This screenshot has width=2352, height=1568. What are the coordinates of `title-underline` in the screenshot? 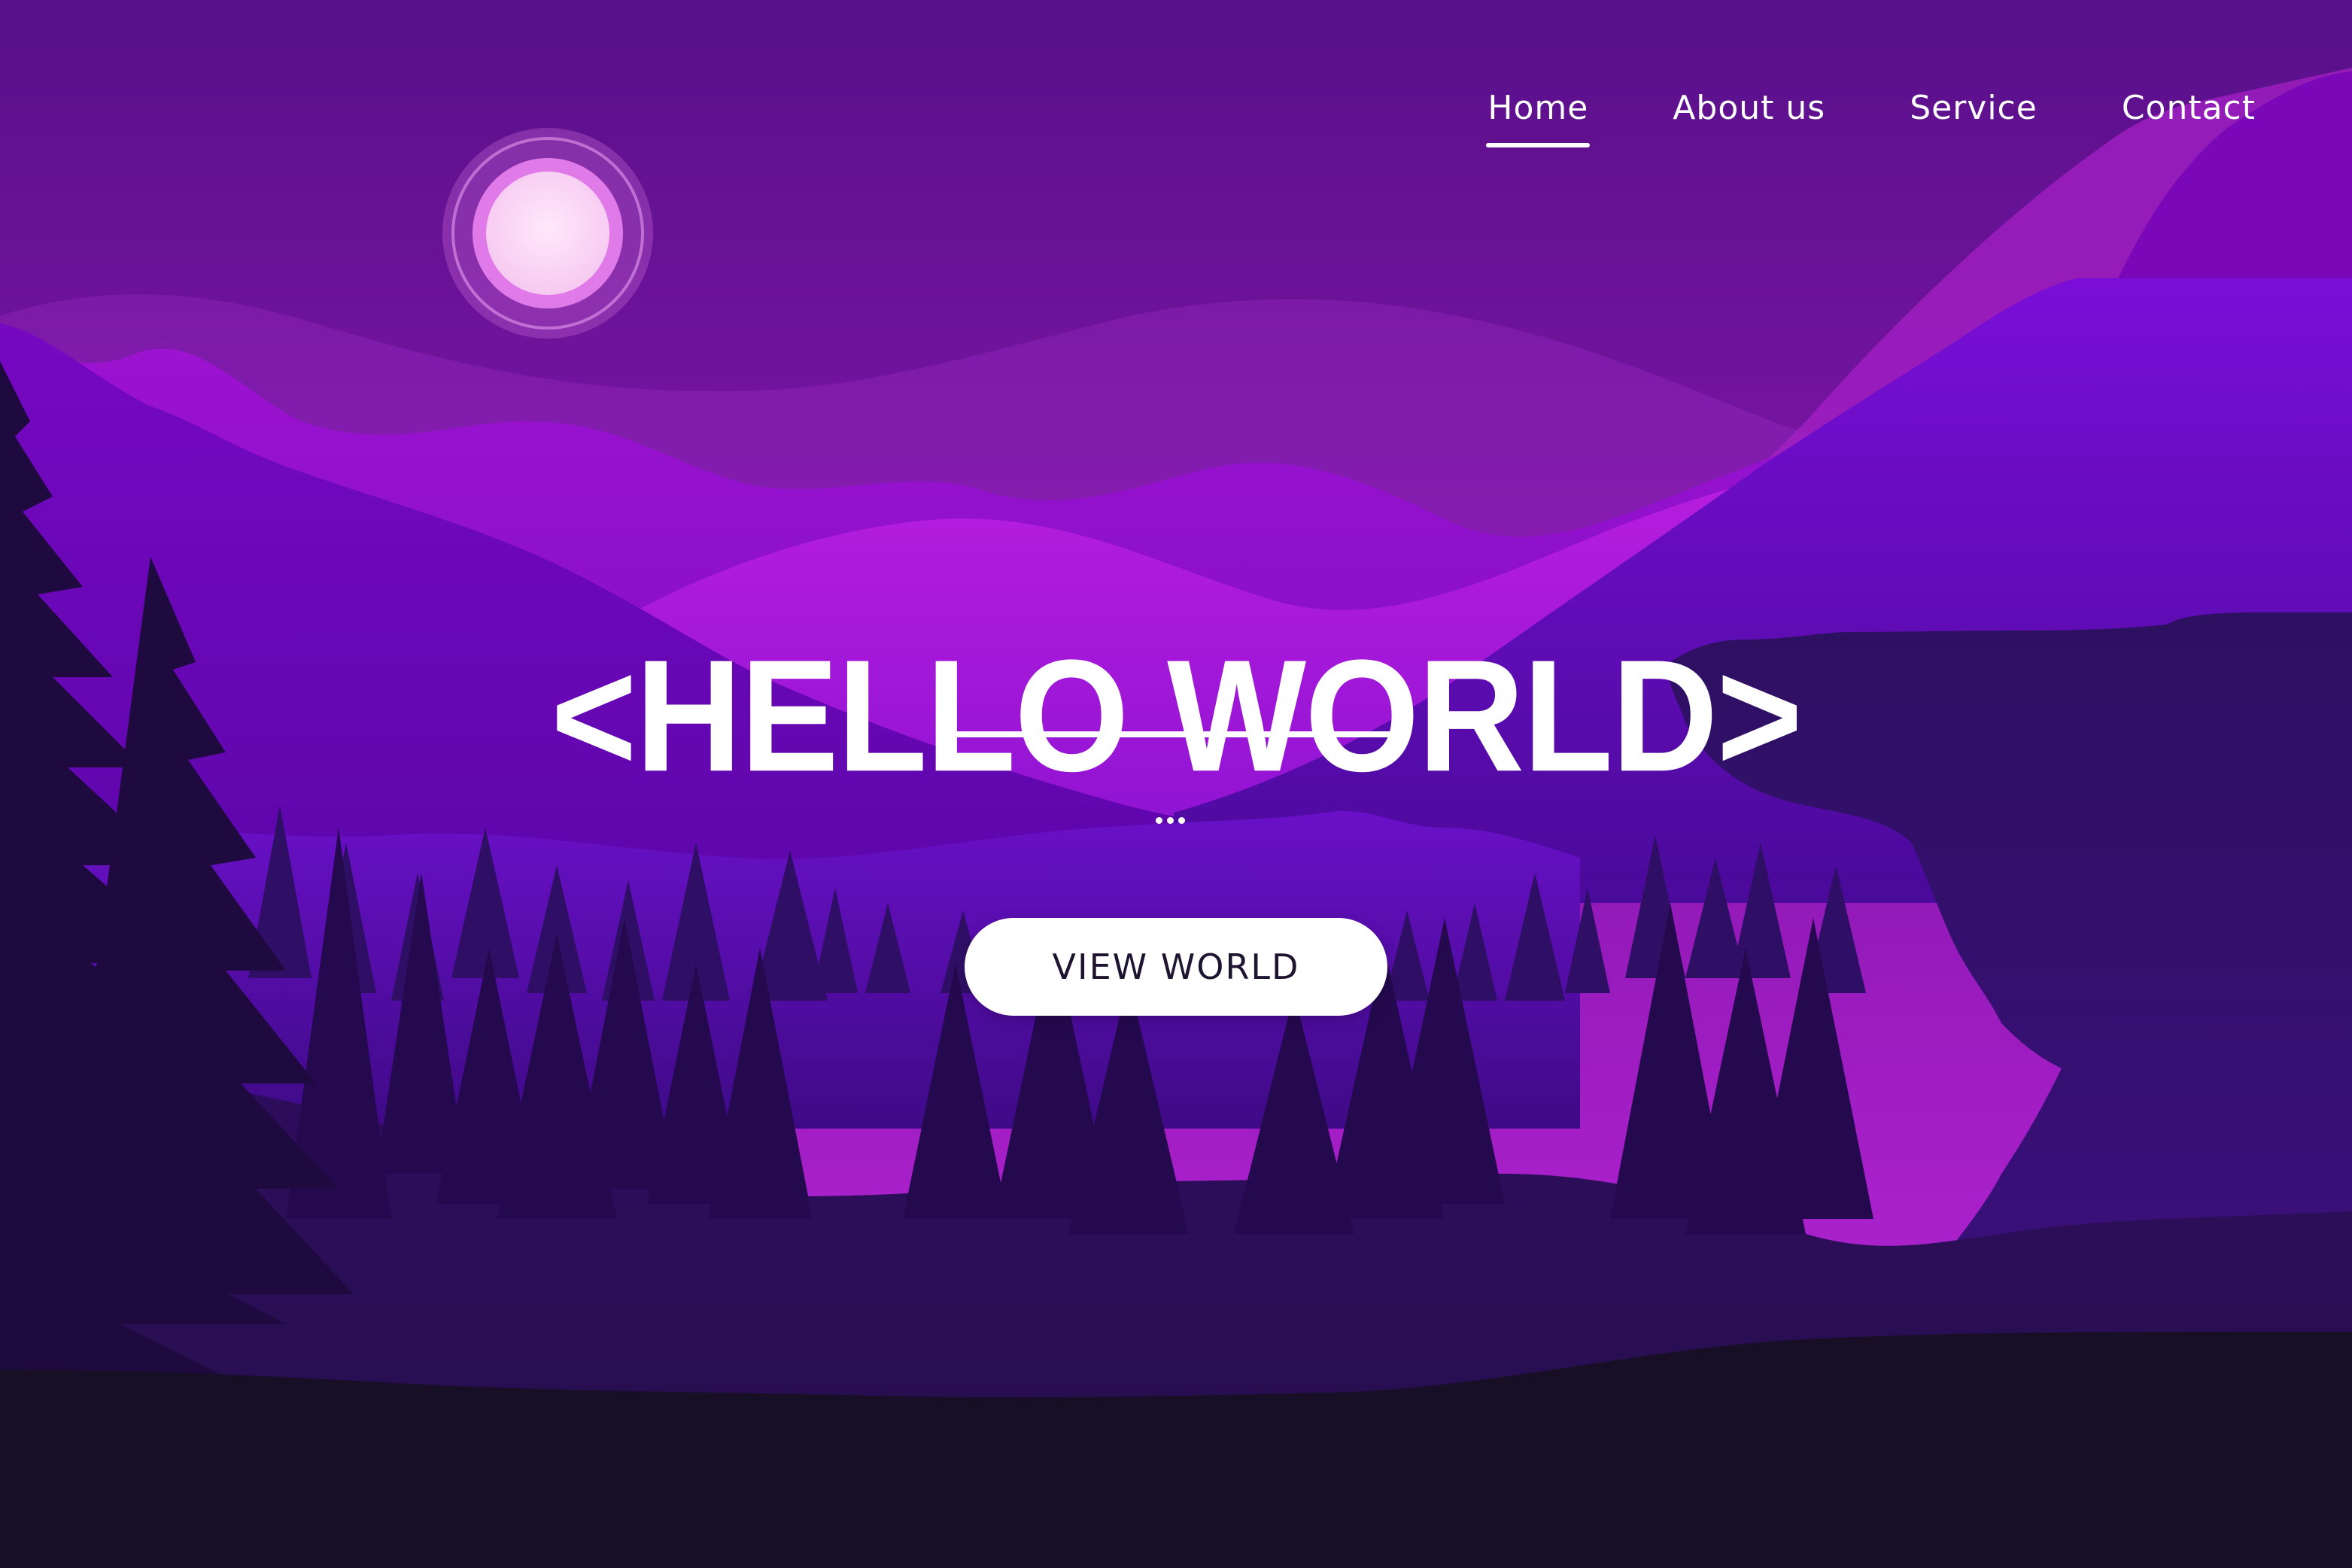 It's located at (1176, 734).